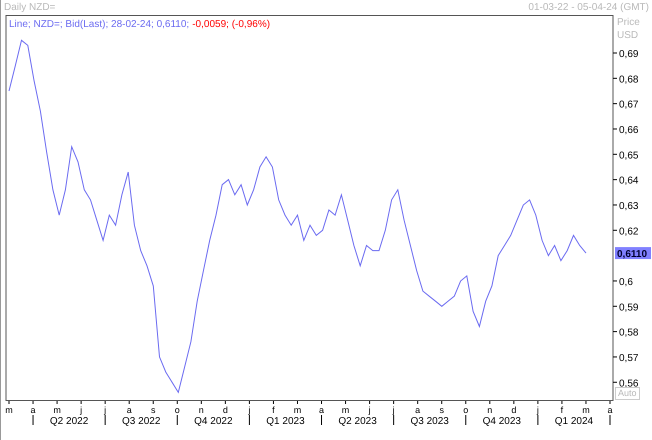 The width and height of the screenshot is (652, 440). I want to click on y-tick-label: 0,68, so click(628, 80).